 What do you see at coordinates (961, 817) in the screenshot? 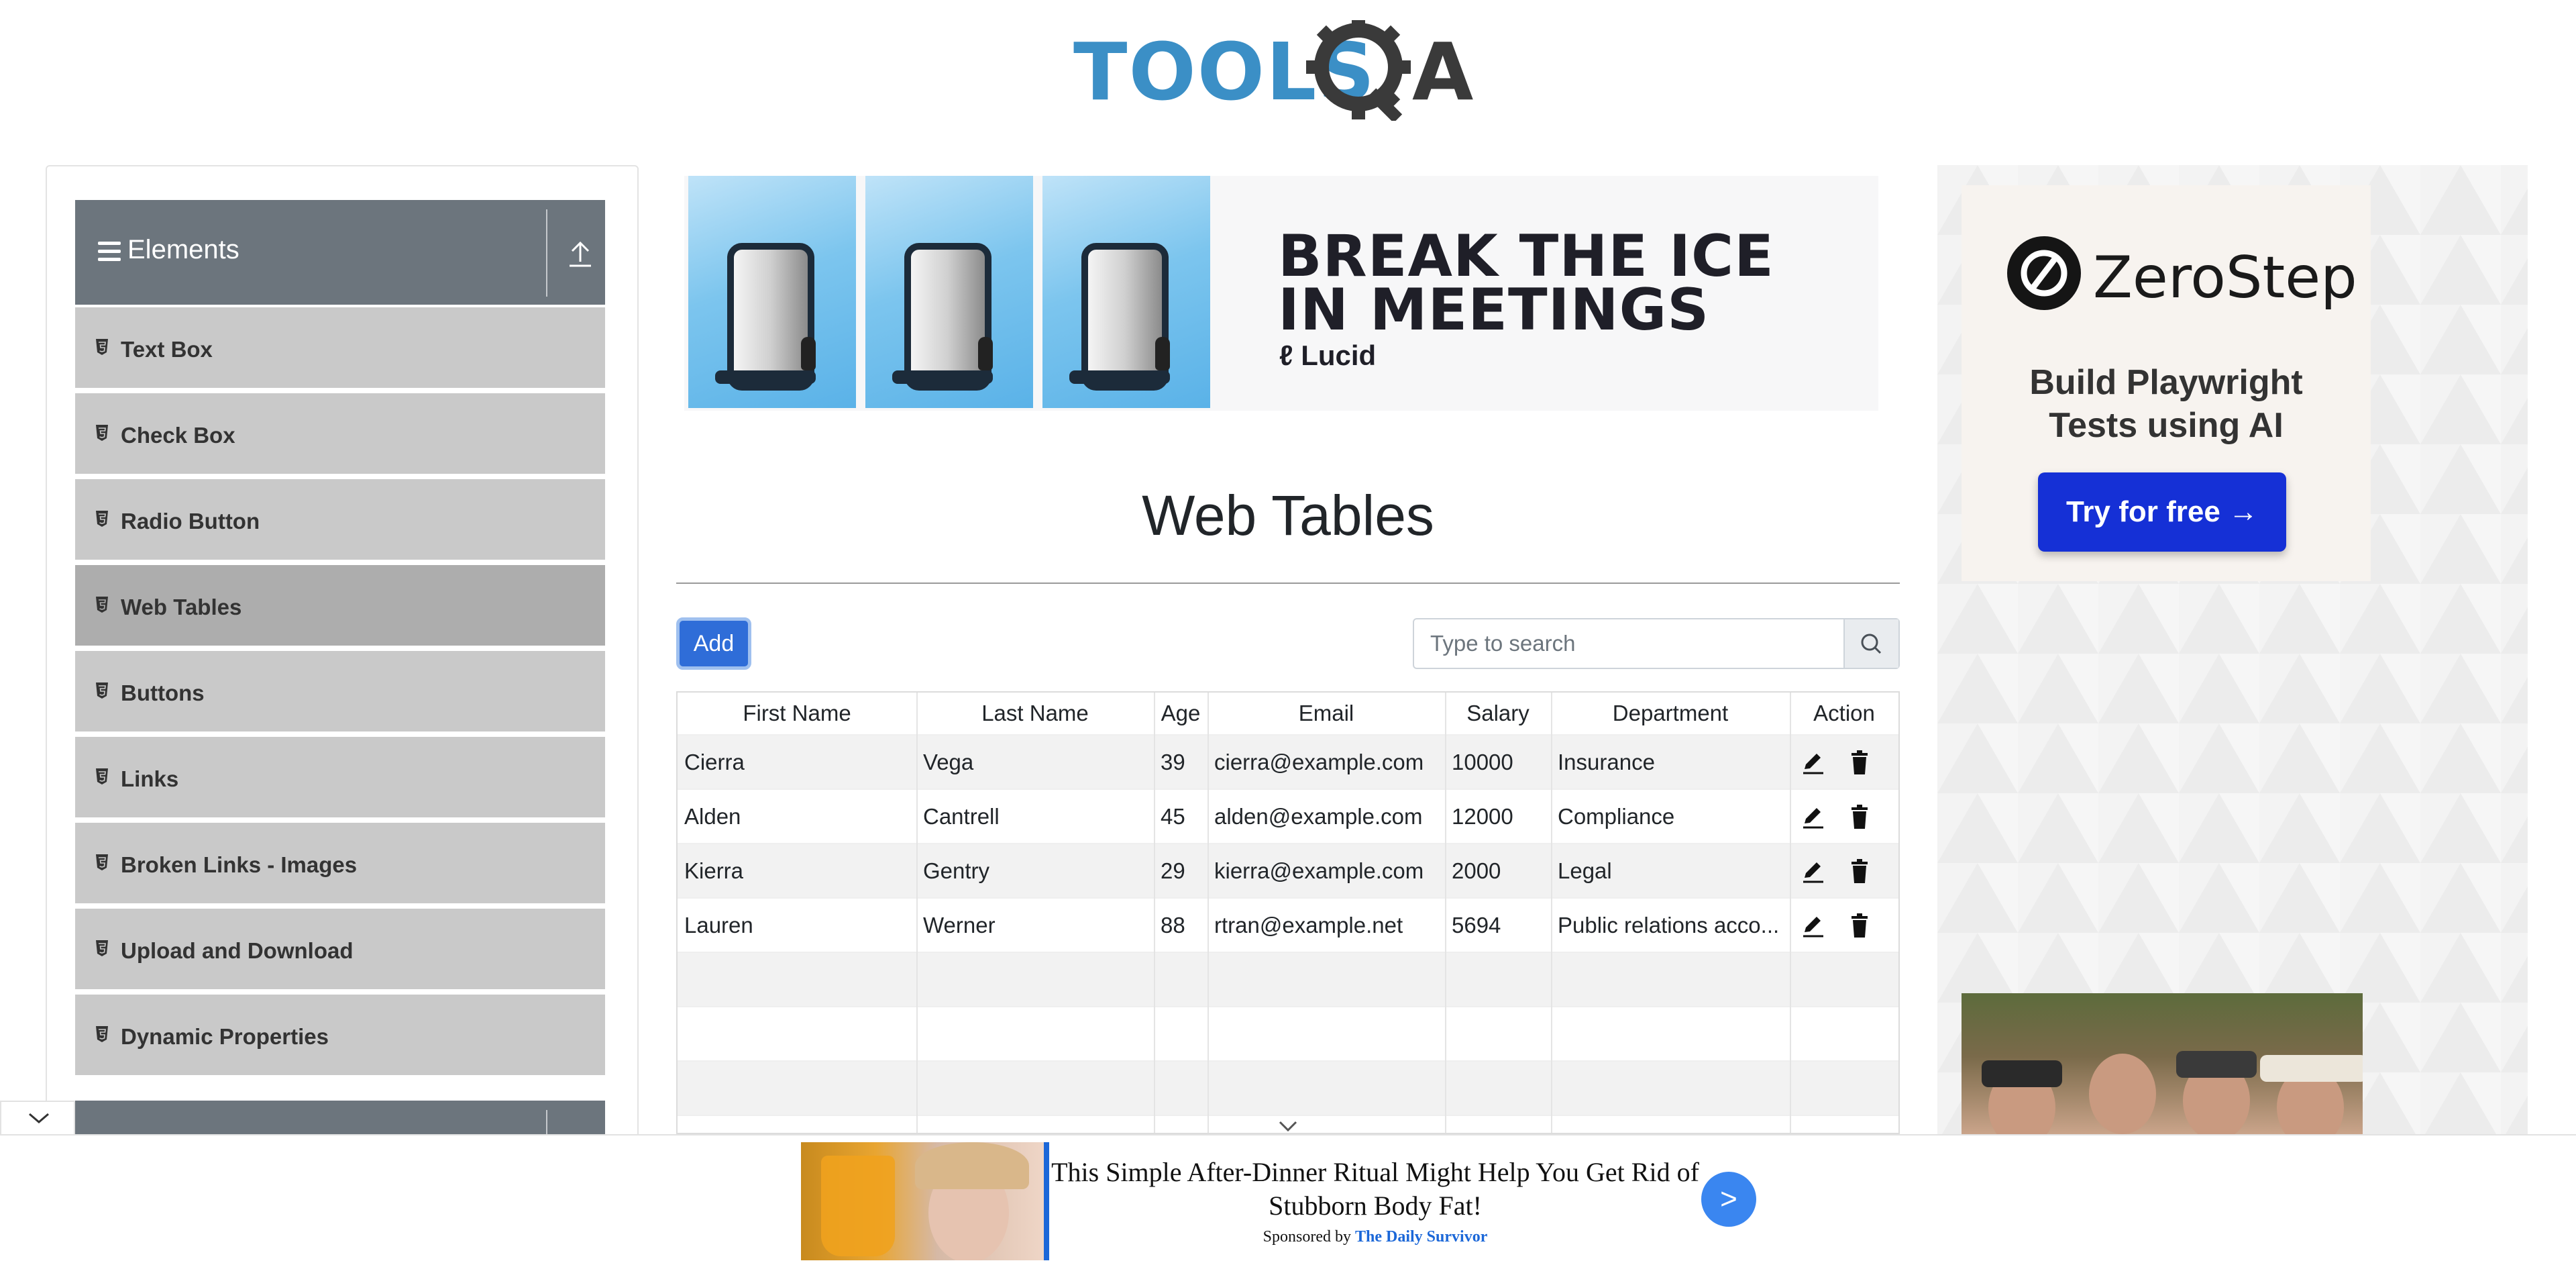
I see `cell-last-name: Cantrell` at bounding box center [961, 817].